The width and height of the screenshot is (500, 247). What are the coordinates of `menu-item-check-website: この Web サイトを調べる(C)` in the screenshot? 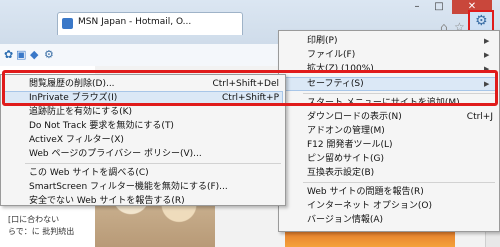 It's located at (143, 173).